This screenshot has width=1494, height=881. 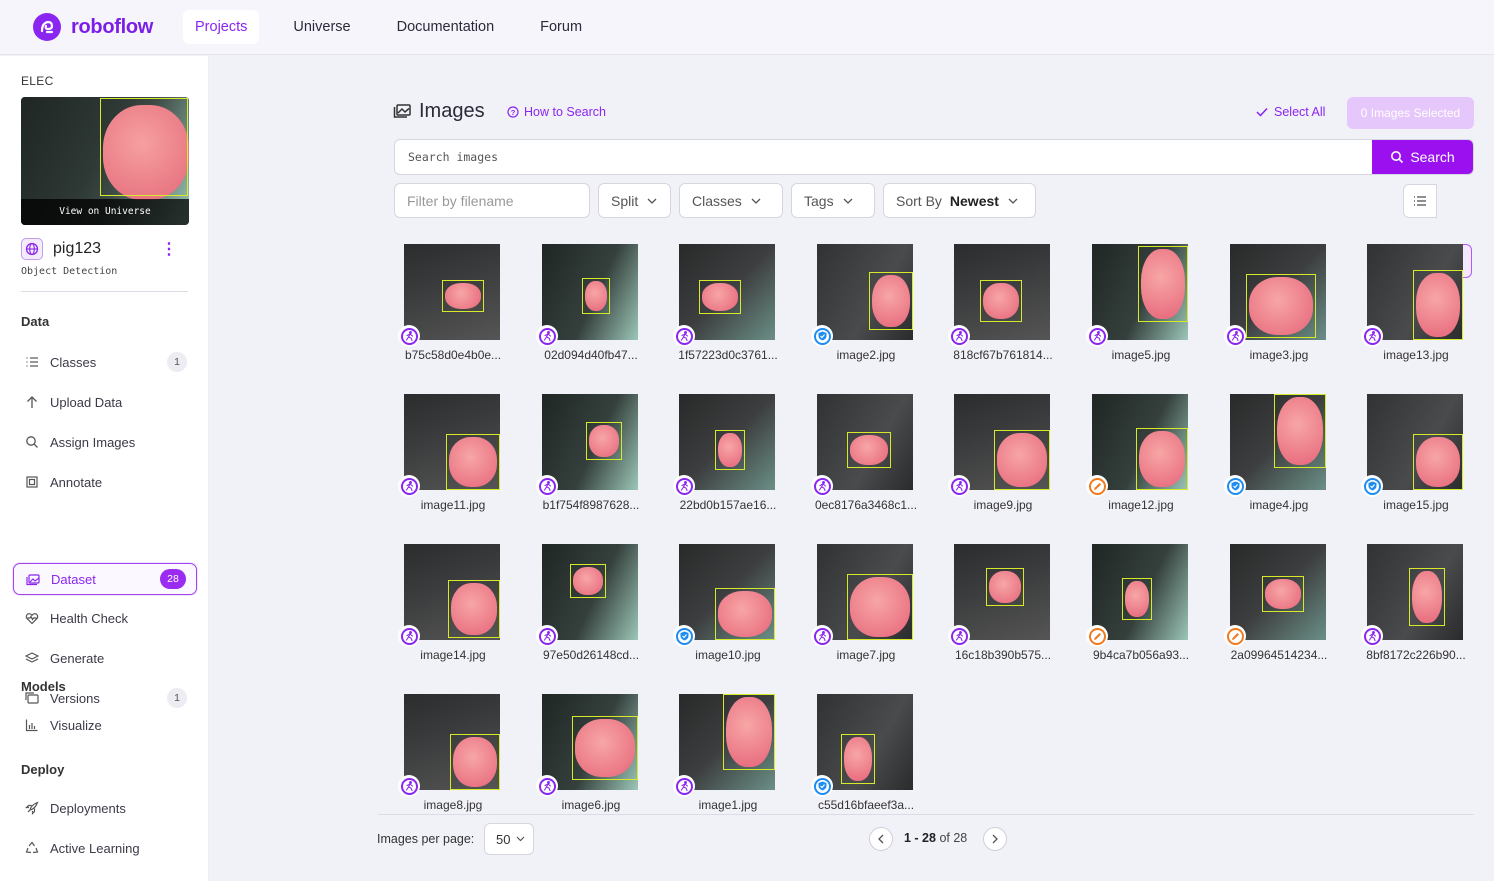 What do you see at coordinates (105, 442) in the screenshot?
I see `sidebar-item-assign-images: Assign Images` at bounding box center [105, 442].